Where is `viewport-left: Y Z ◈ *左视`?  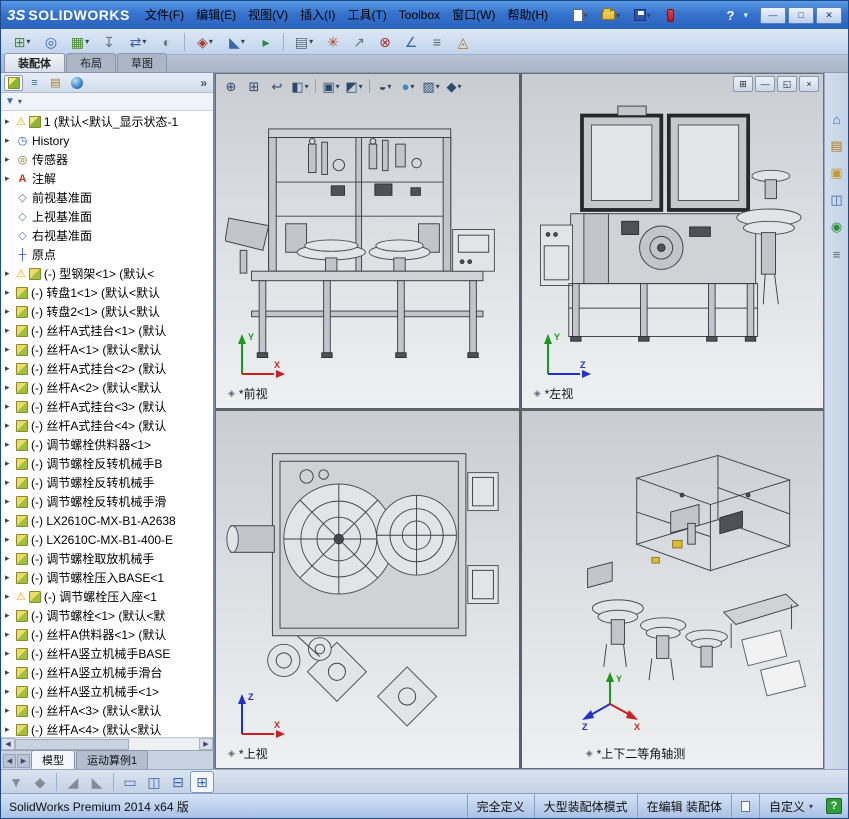
viewport-left: Y Z ◈ *左视 is located at coordinates (672, 241).